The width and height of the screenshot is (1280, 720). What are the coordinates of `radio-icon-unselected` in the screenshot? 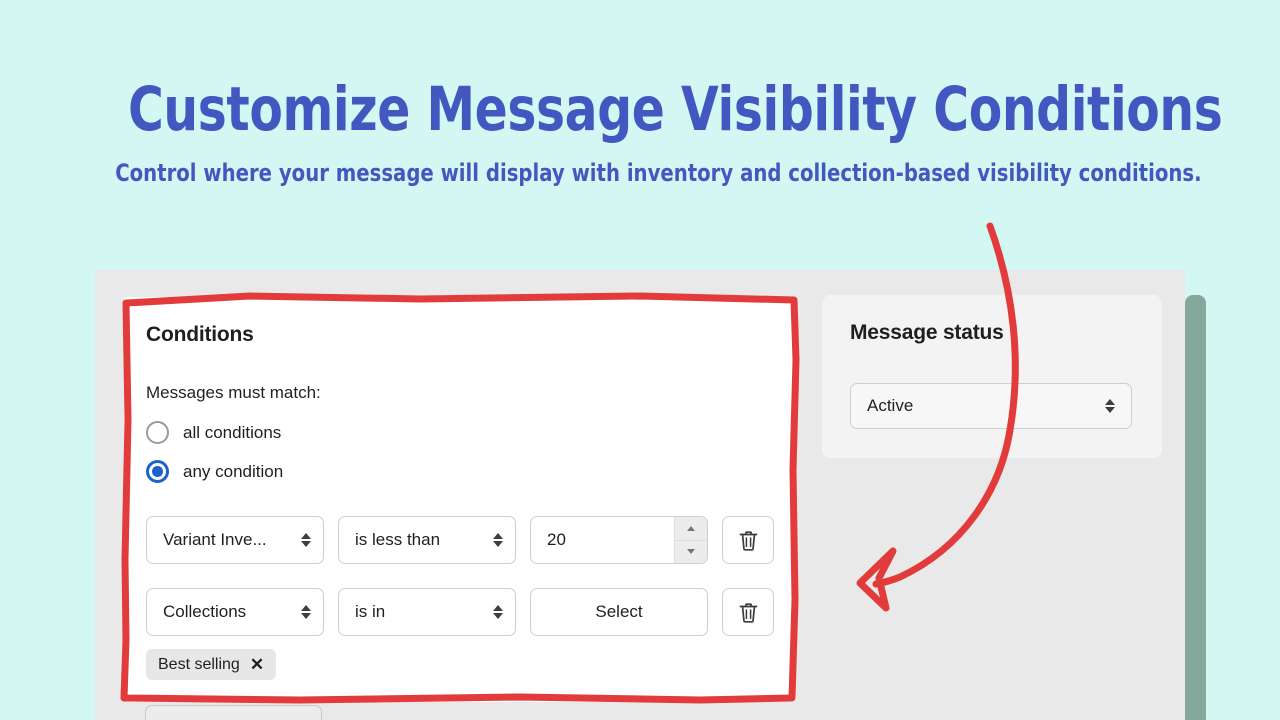 It's located at (157, 432).